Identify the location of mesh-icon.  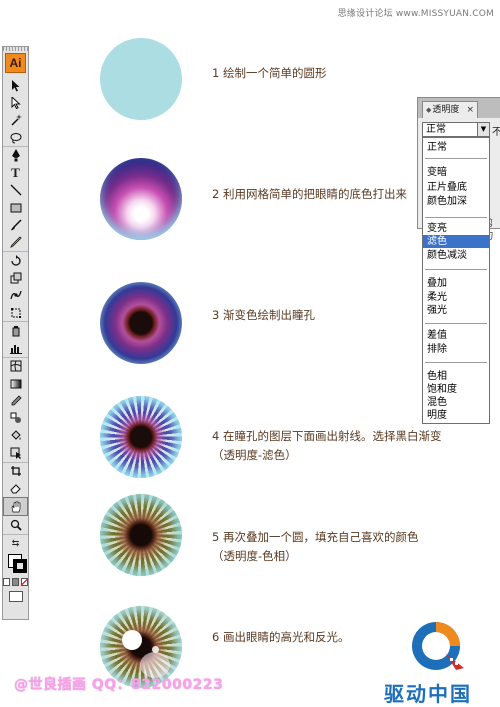
(15, 365).